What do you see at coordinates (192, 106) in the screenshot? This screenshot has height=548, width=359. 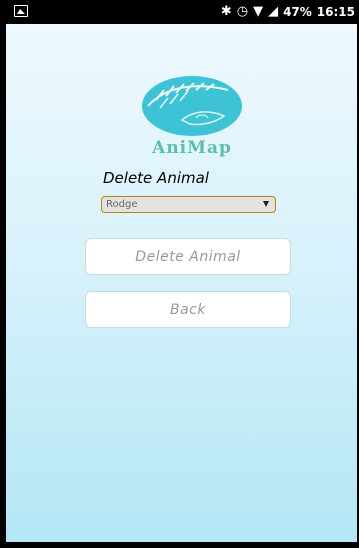 I see `logo-graphic-icon` at bounding box center [192, 106].